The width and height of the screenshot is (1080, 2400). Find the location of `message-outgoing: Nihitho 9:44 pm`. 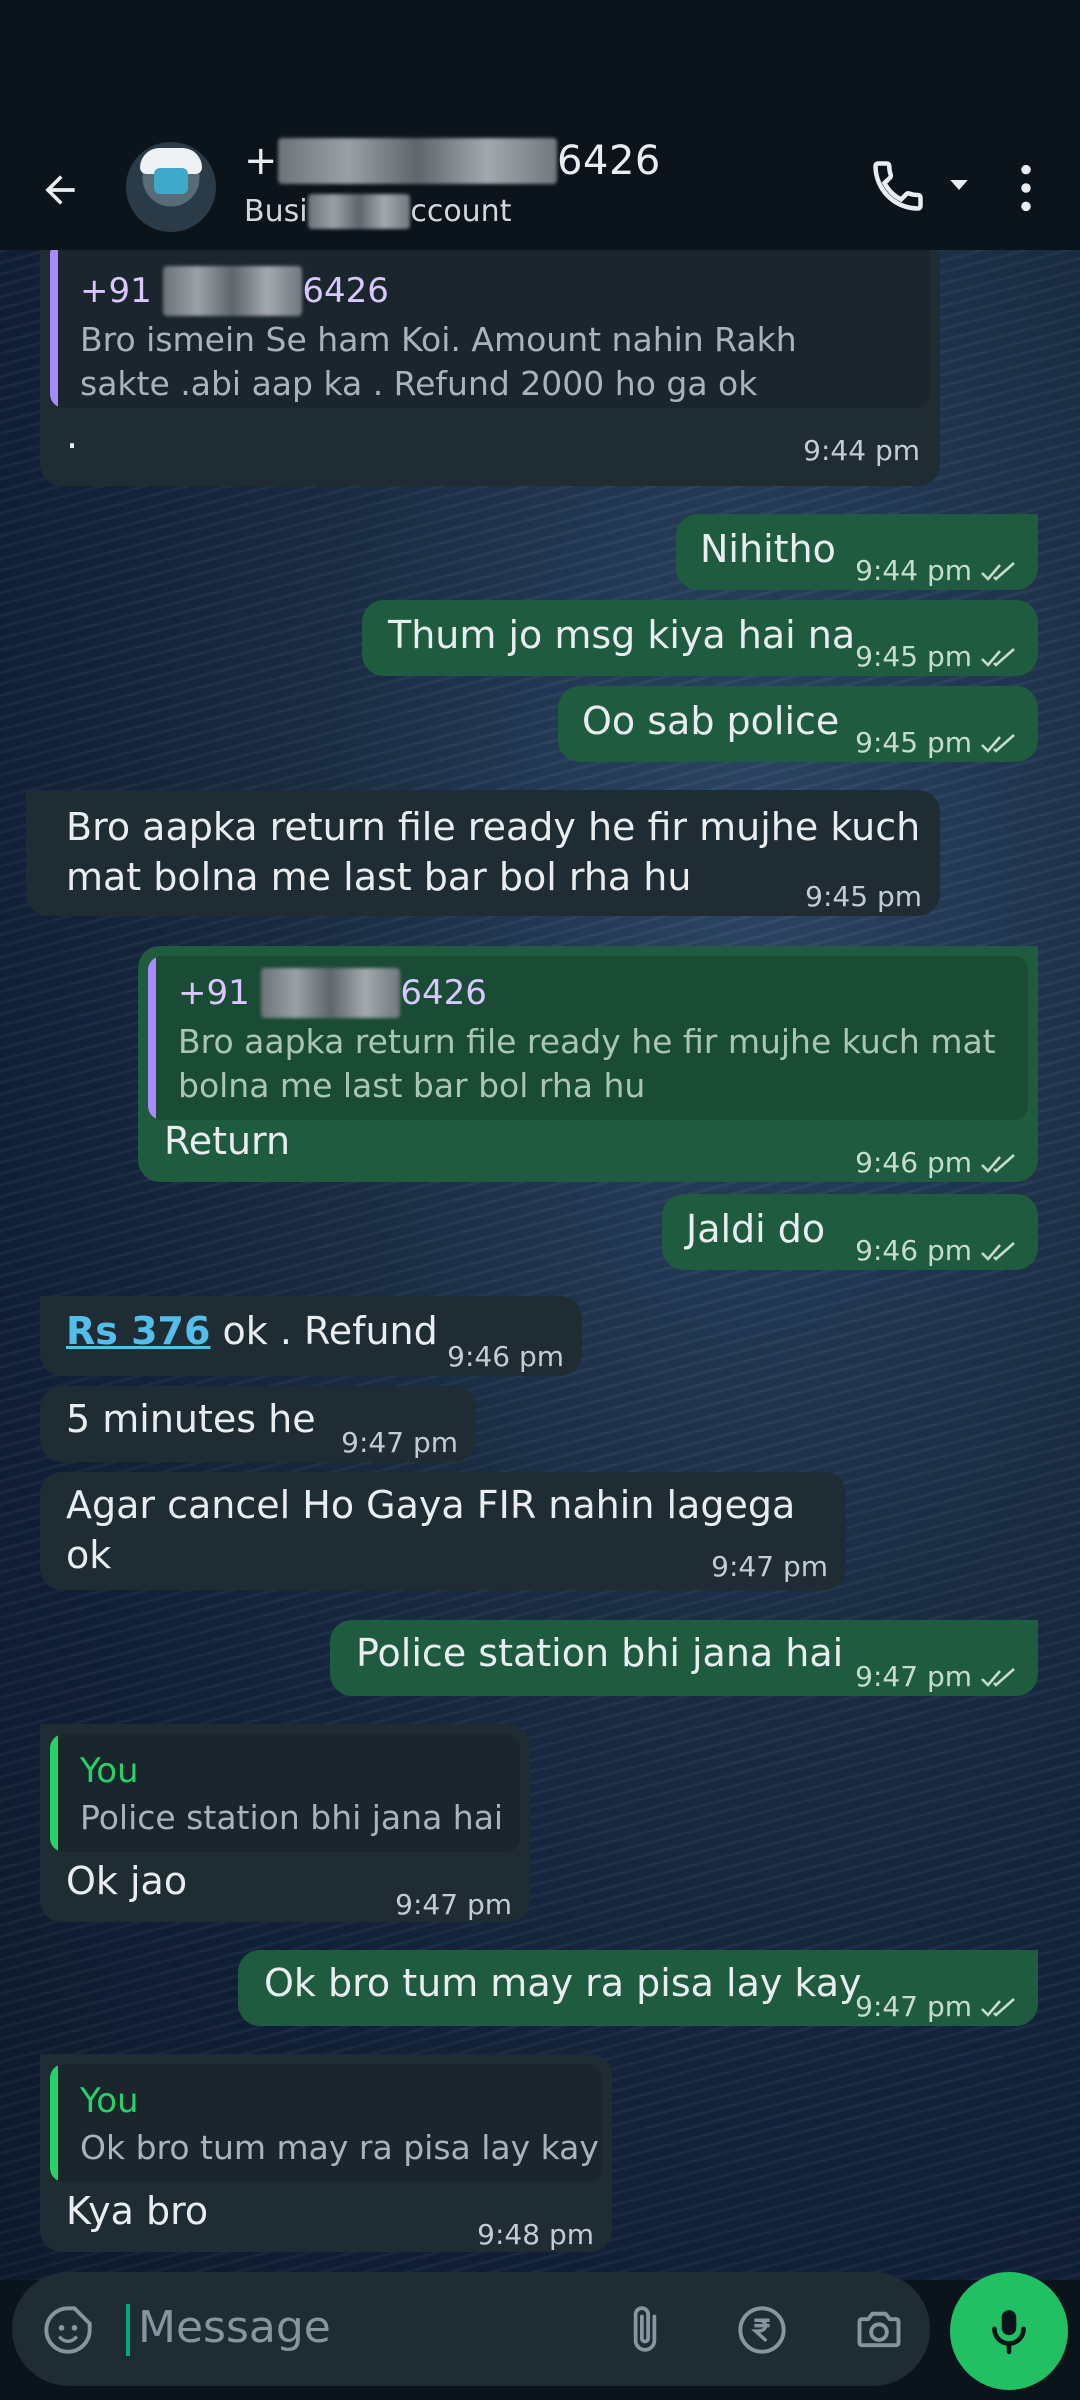

message-outgoing: Nihitho 9:44 pm is located at coordinates (857, 552).